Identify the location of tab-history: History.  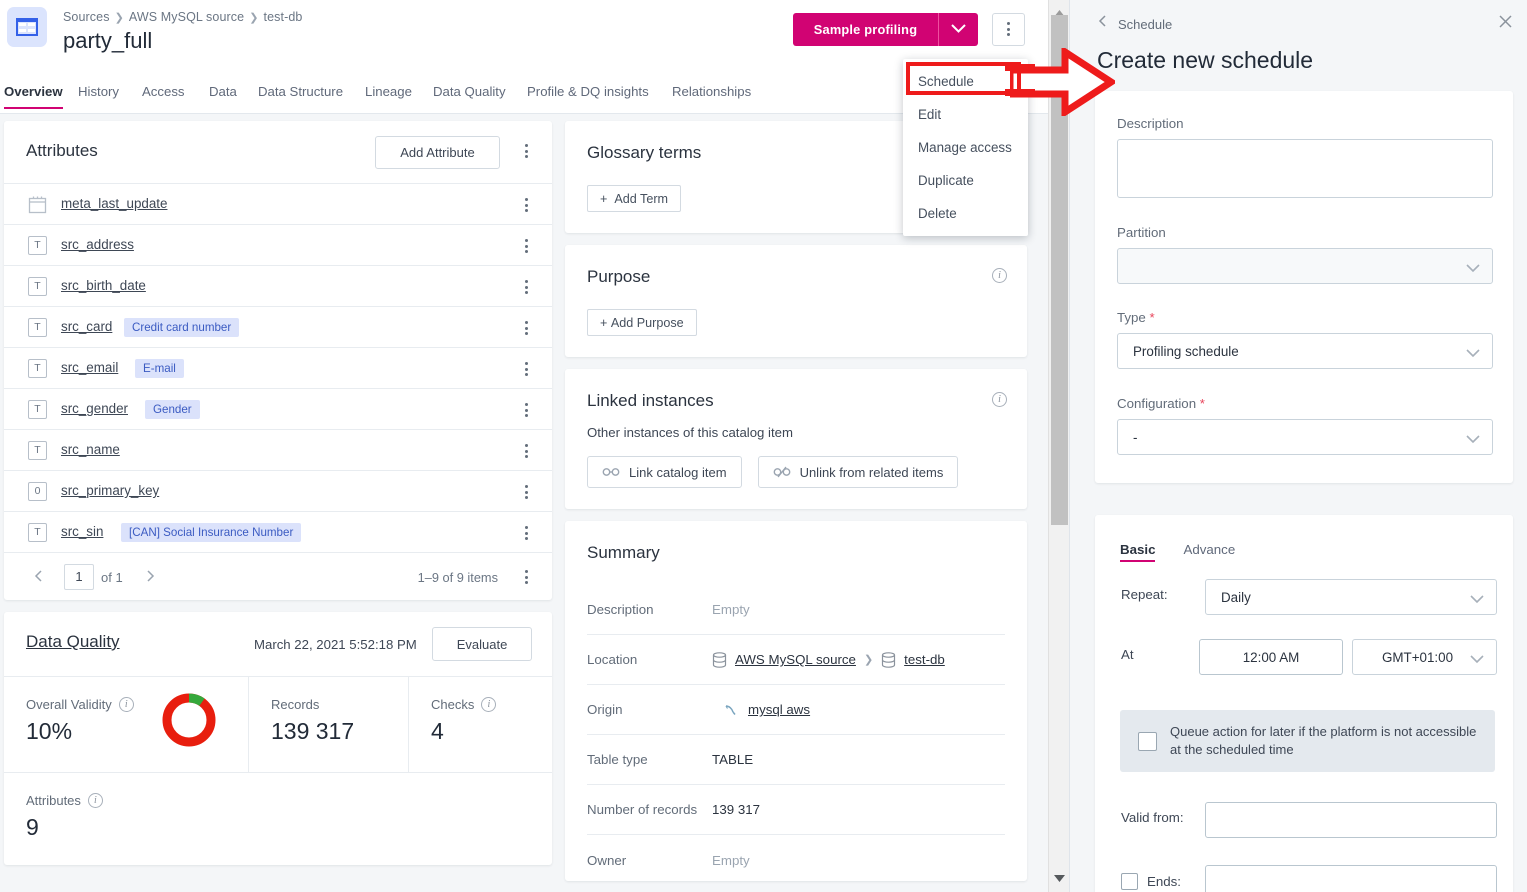
(98, 91).